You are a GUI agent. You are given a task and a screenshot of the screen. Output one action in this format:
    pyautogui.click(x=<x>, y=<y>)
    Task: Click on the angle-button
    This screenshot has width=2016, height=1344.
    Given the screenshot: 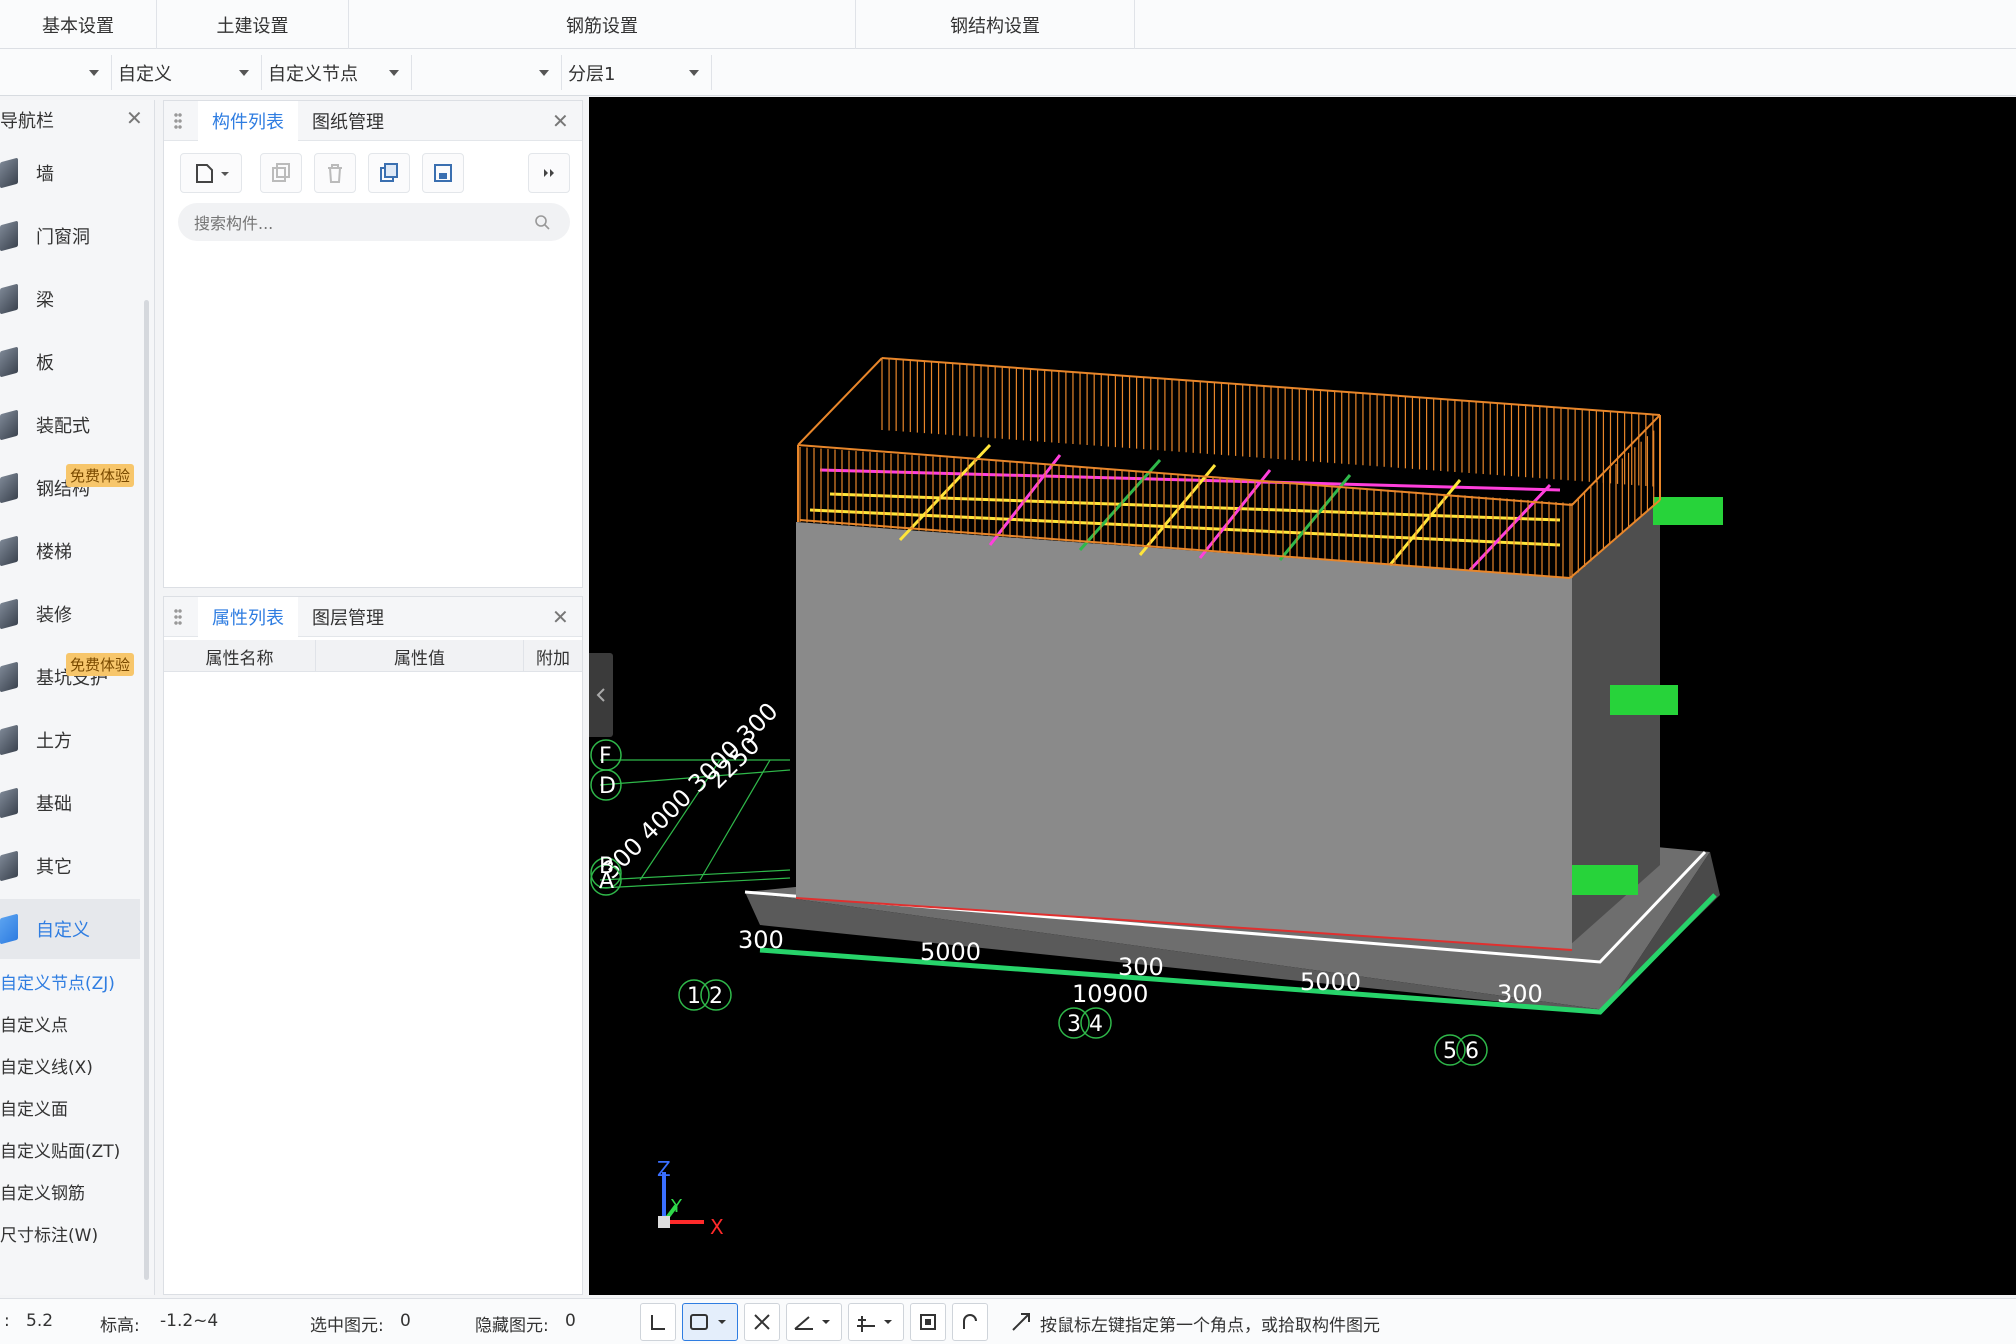 What is the action you would take?
    pyautogui.click(x=814, y=1322)
    